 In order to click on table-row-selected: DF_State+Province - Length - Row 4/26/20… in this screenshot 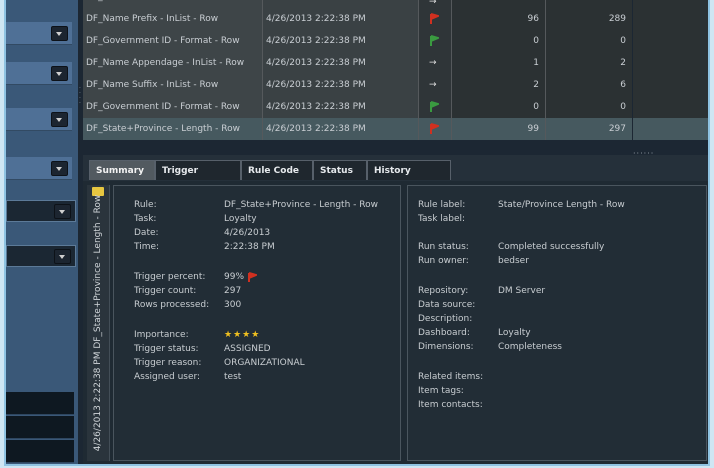, I will do `click(395, 129)`.